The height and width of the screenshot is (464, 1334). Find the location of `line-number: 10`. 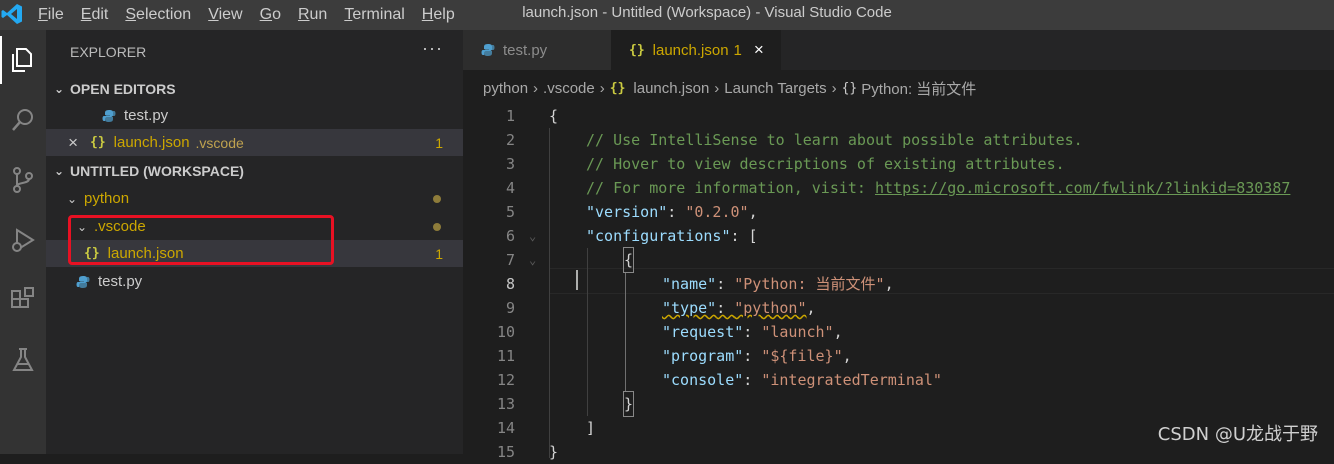

line-number: 10 is located at coordinates (505, 332).